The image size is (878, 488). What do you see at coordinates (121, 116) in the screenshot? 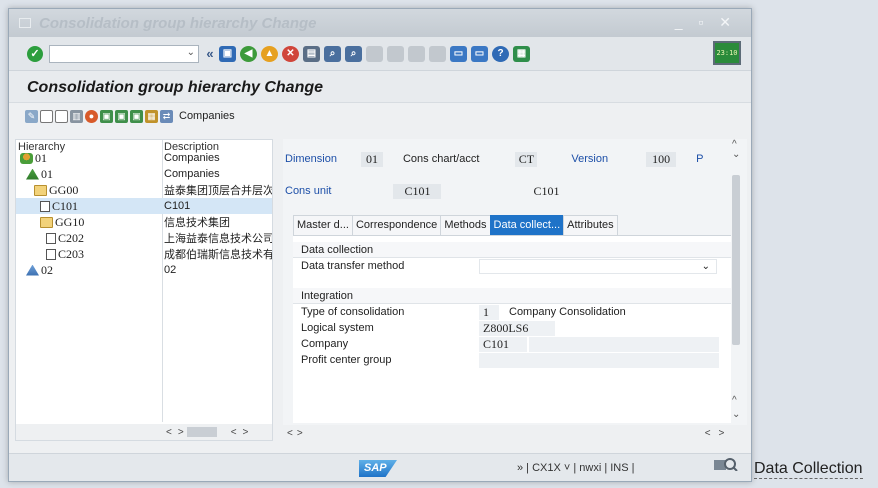
I see `collapse-icon: ▣` at bounding box center [121, 116].